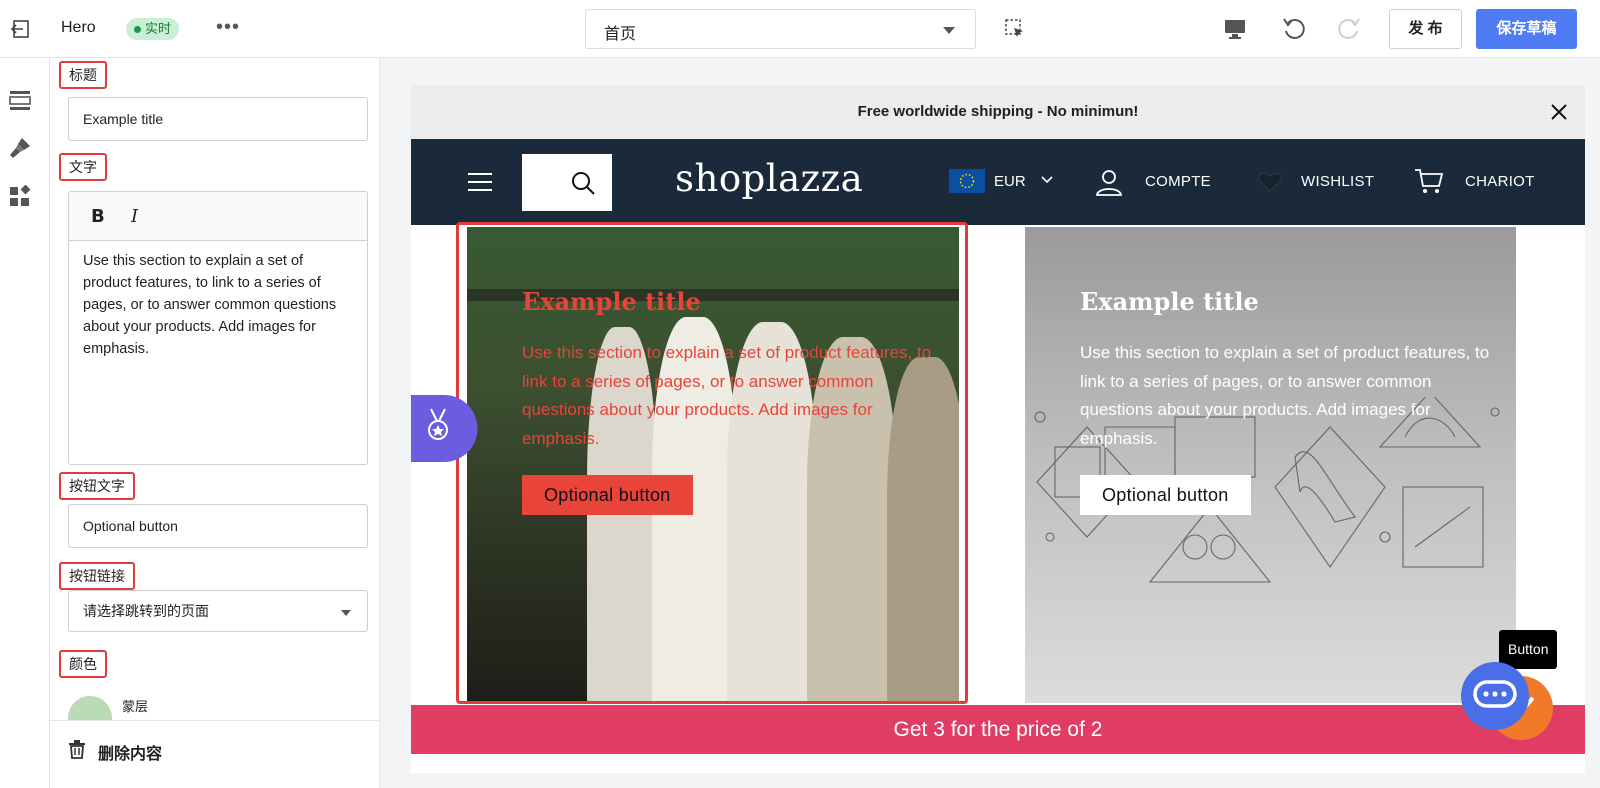  I want to click on announcement-bar: Free worldwide shipping - No minimun!, so click(998, 112).